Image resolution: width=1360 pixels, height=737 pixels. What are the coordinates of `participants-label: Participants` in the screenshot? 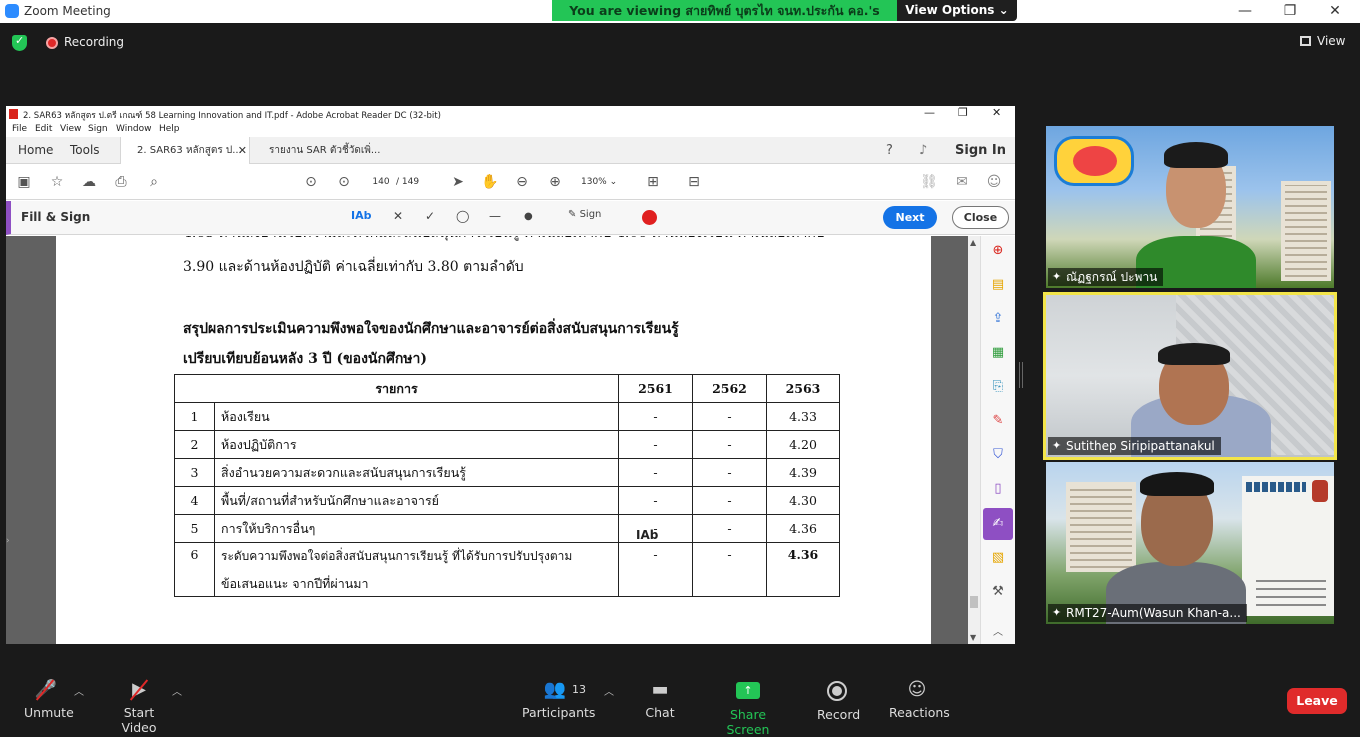 It's located at (559, 712).